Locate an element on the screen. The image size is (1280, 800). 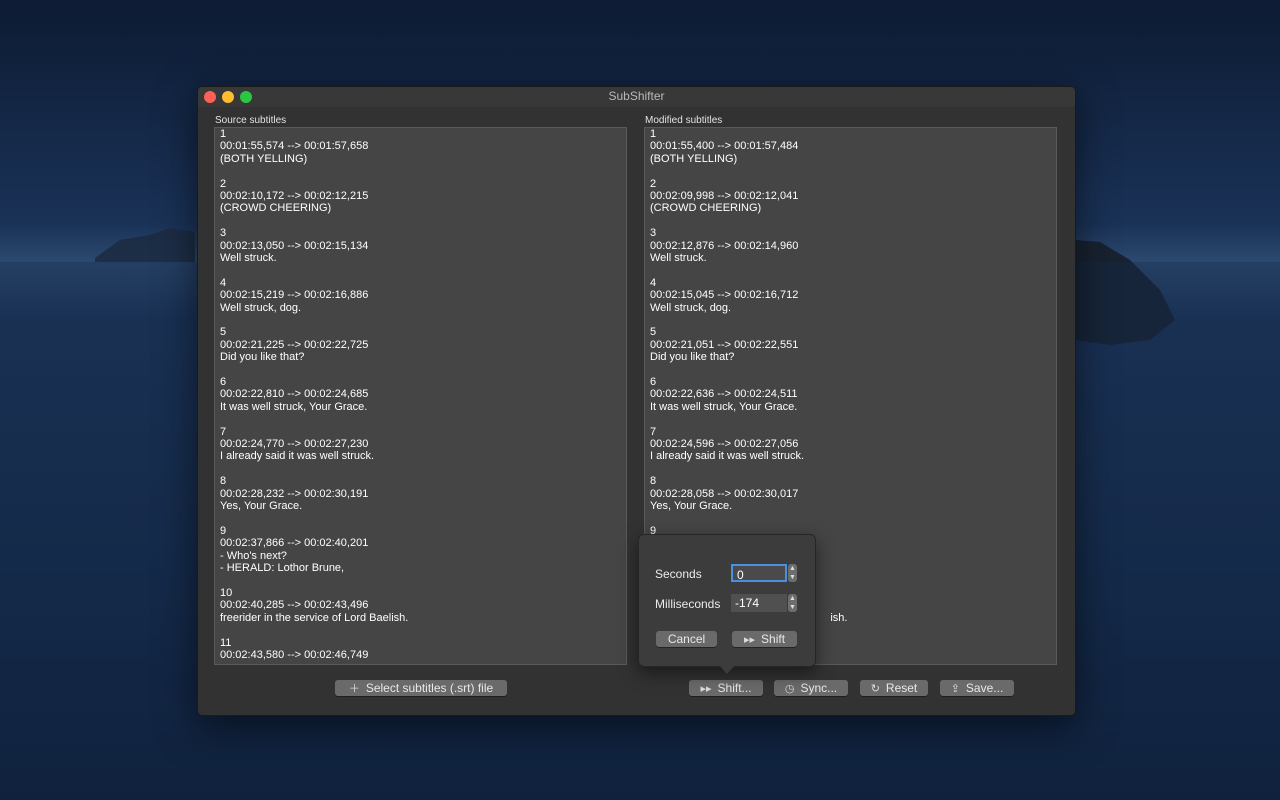
fast-forward-icon: ▸▸ is located at coordinates (706, 688).